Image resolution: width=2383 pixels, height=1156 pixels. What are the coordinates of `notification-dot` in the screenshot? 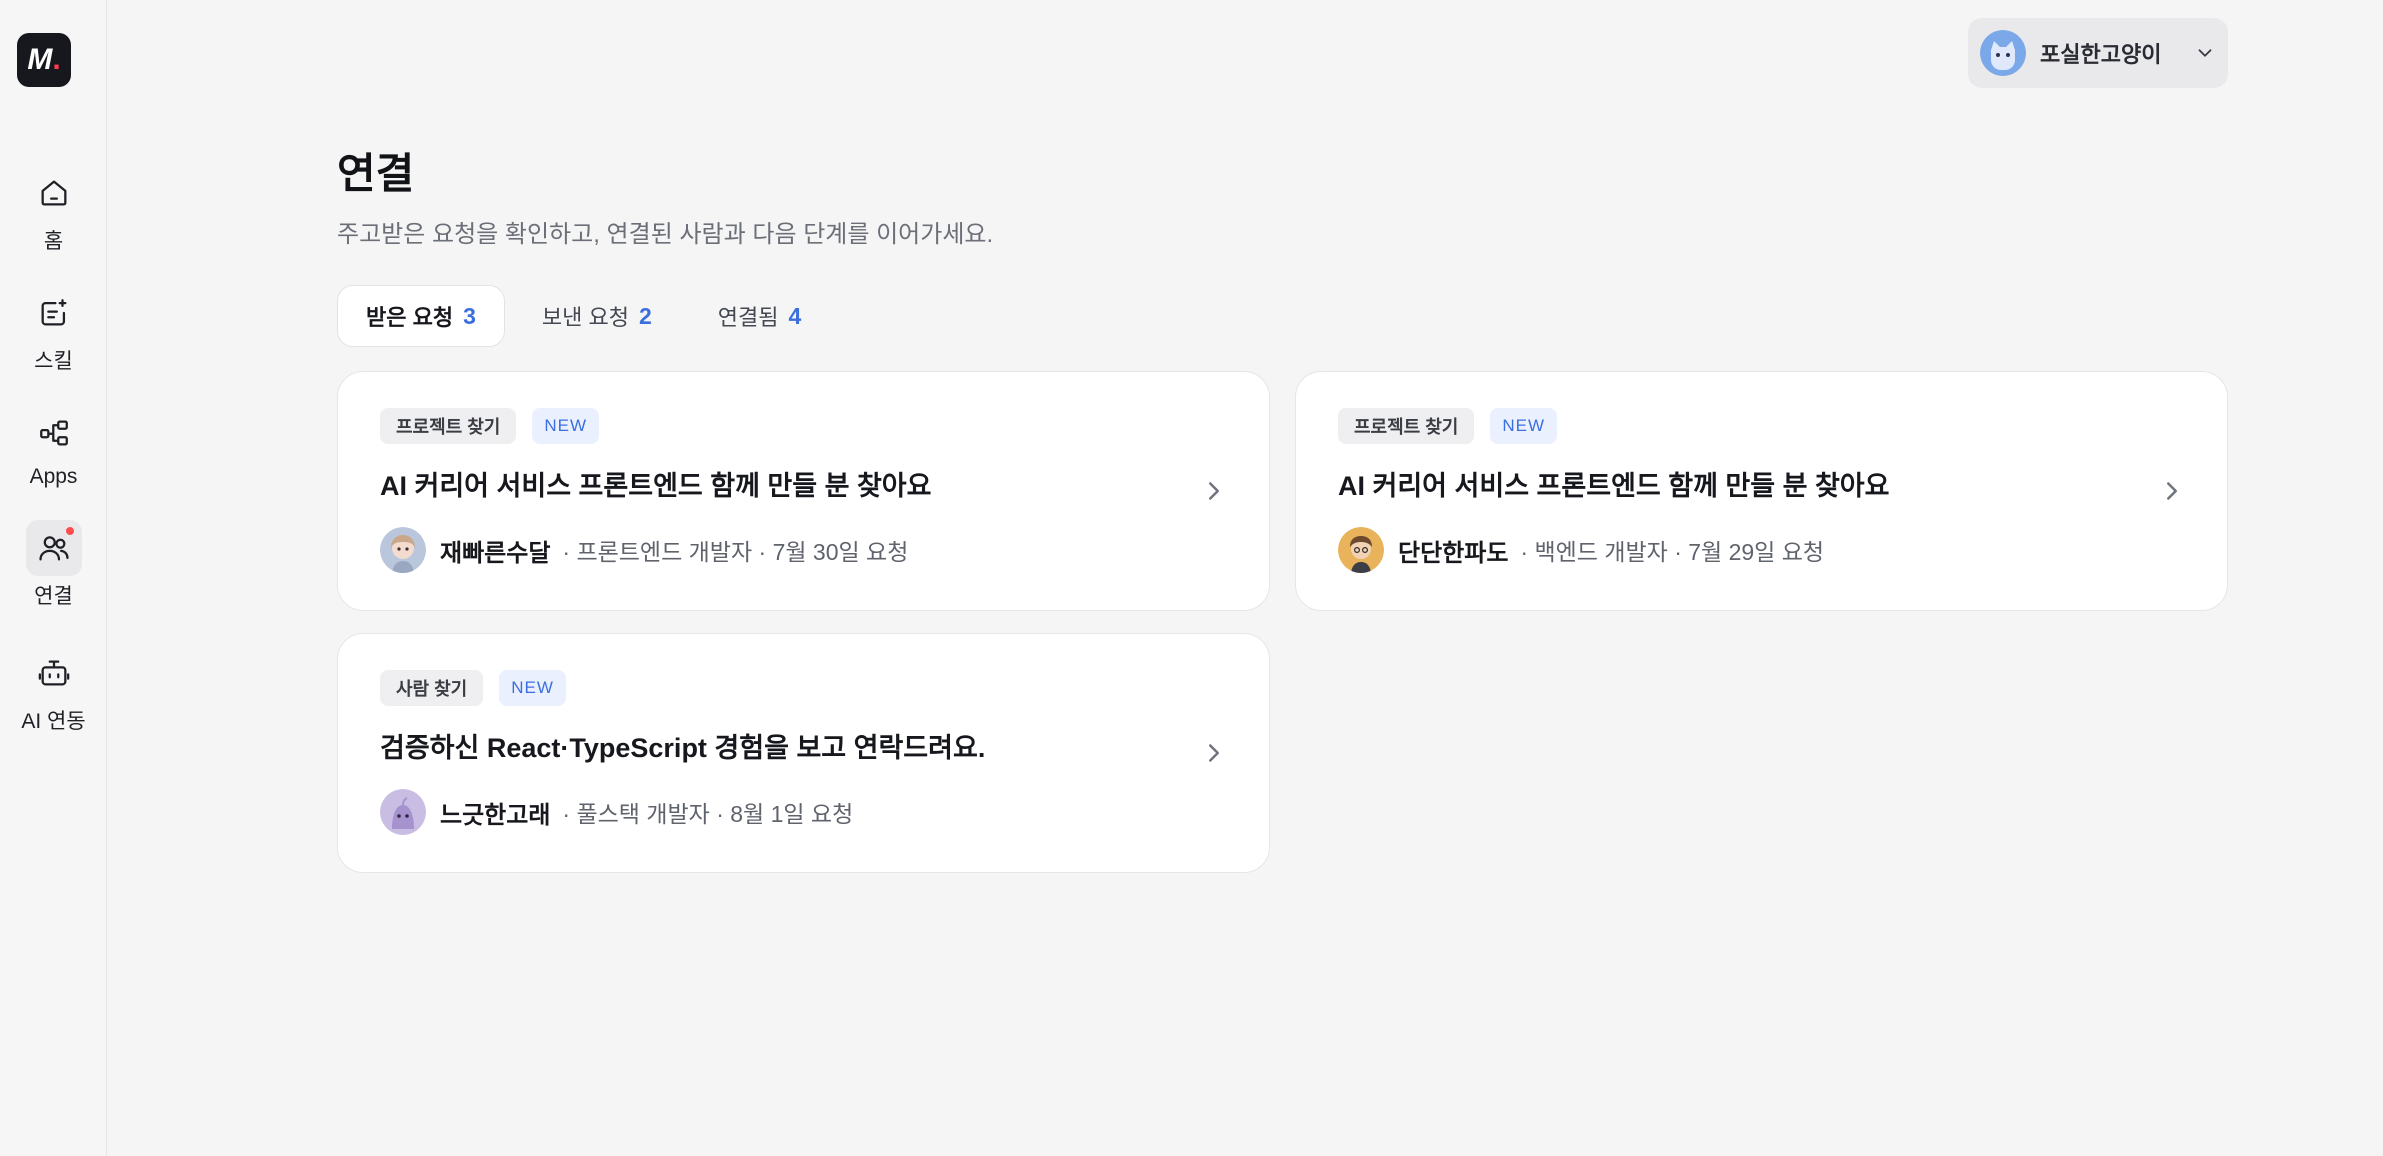 It's located at (69, 531).